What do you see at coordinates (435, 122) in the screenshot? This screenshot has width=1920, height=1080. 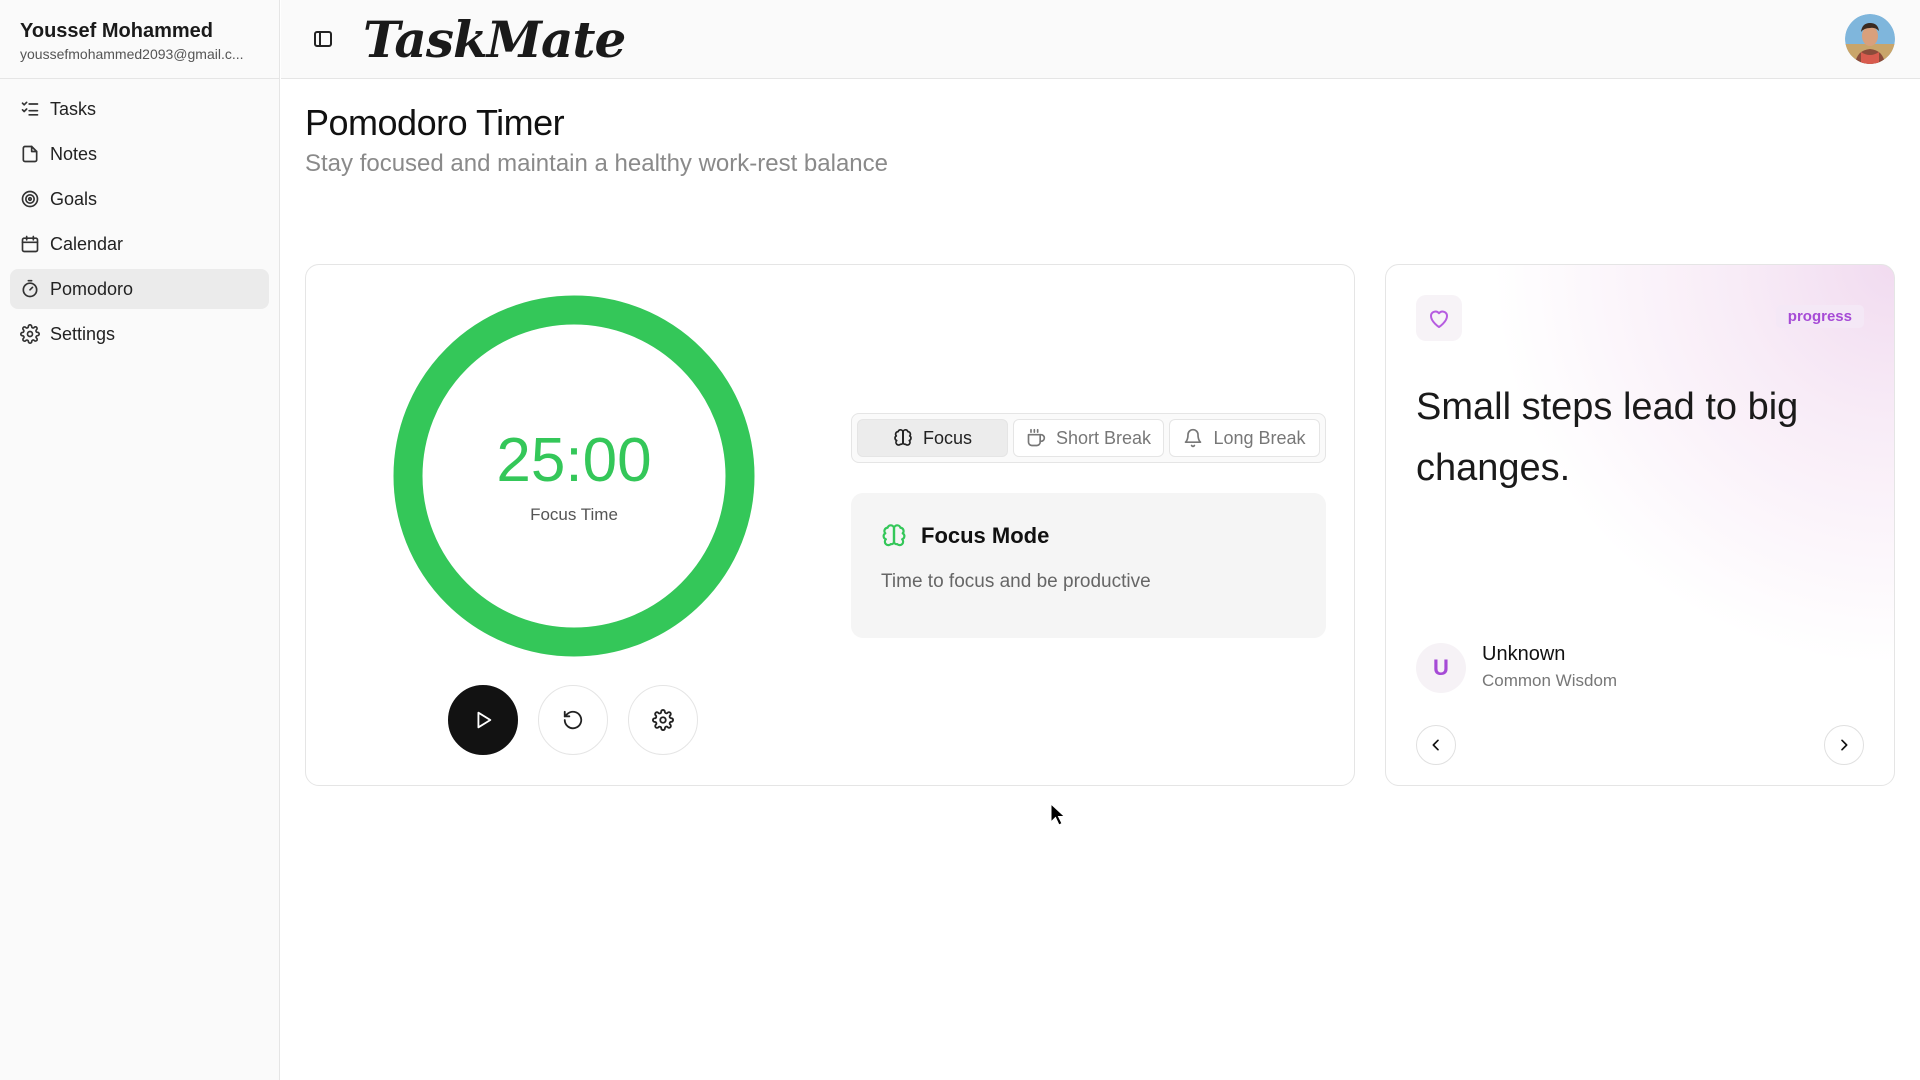 I see `page-title: Pomodoro Timer` at bounding box center [435, 122].